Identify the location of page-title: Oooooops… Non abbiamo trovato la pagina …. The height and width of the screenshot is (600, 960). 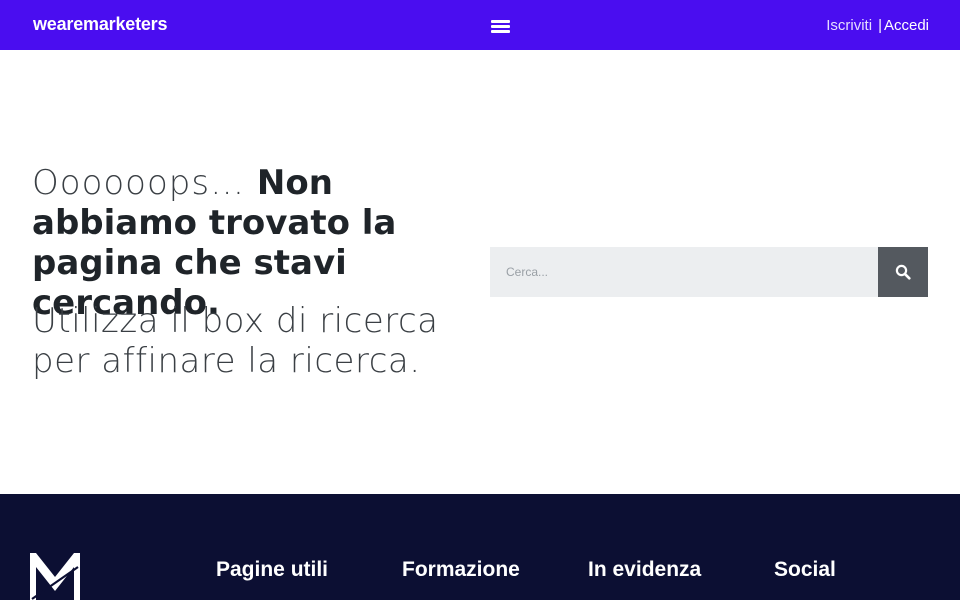
(262, 243).